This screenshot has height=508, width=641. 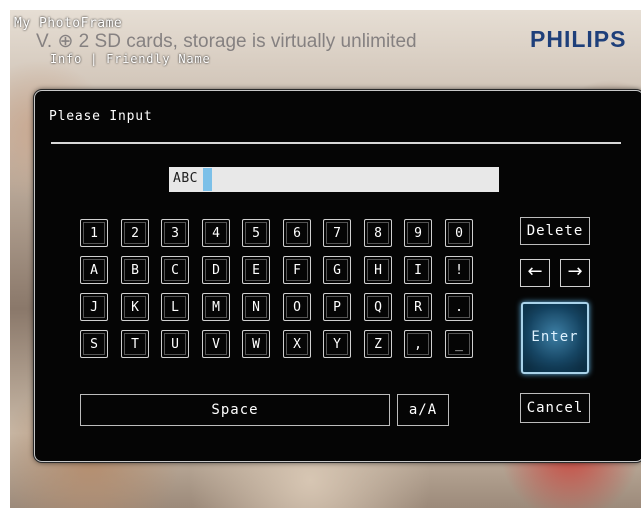 I want to click on title-divider, so click(x=336, y=143).